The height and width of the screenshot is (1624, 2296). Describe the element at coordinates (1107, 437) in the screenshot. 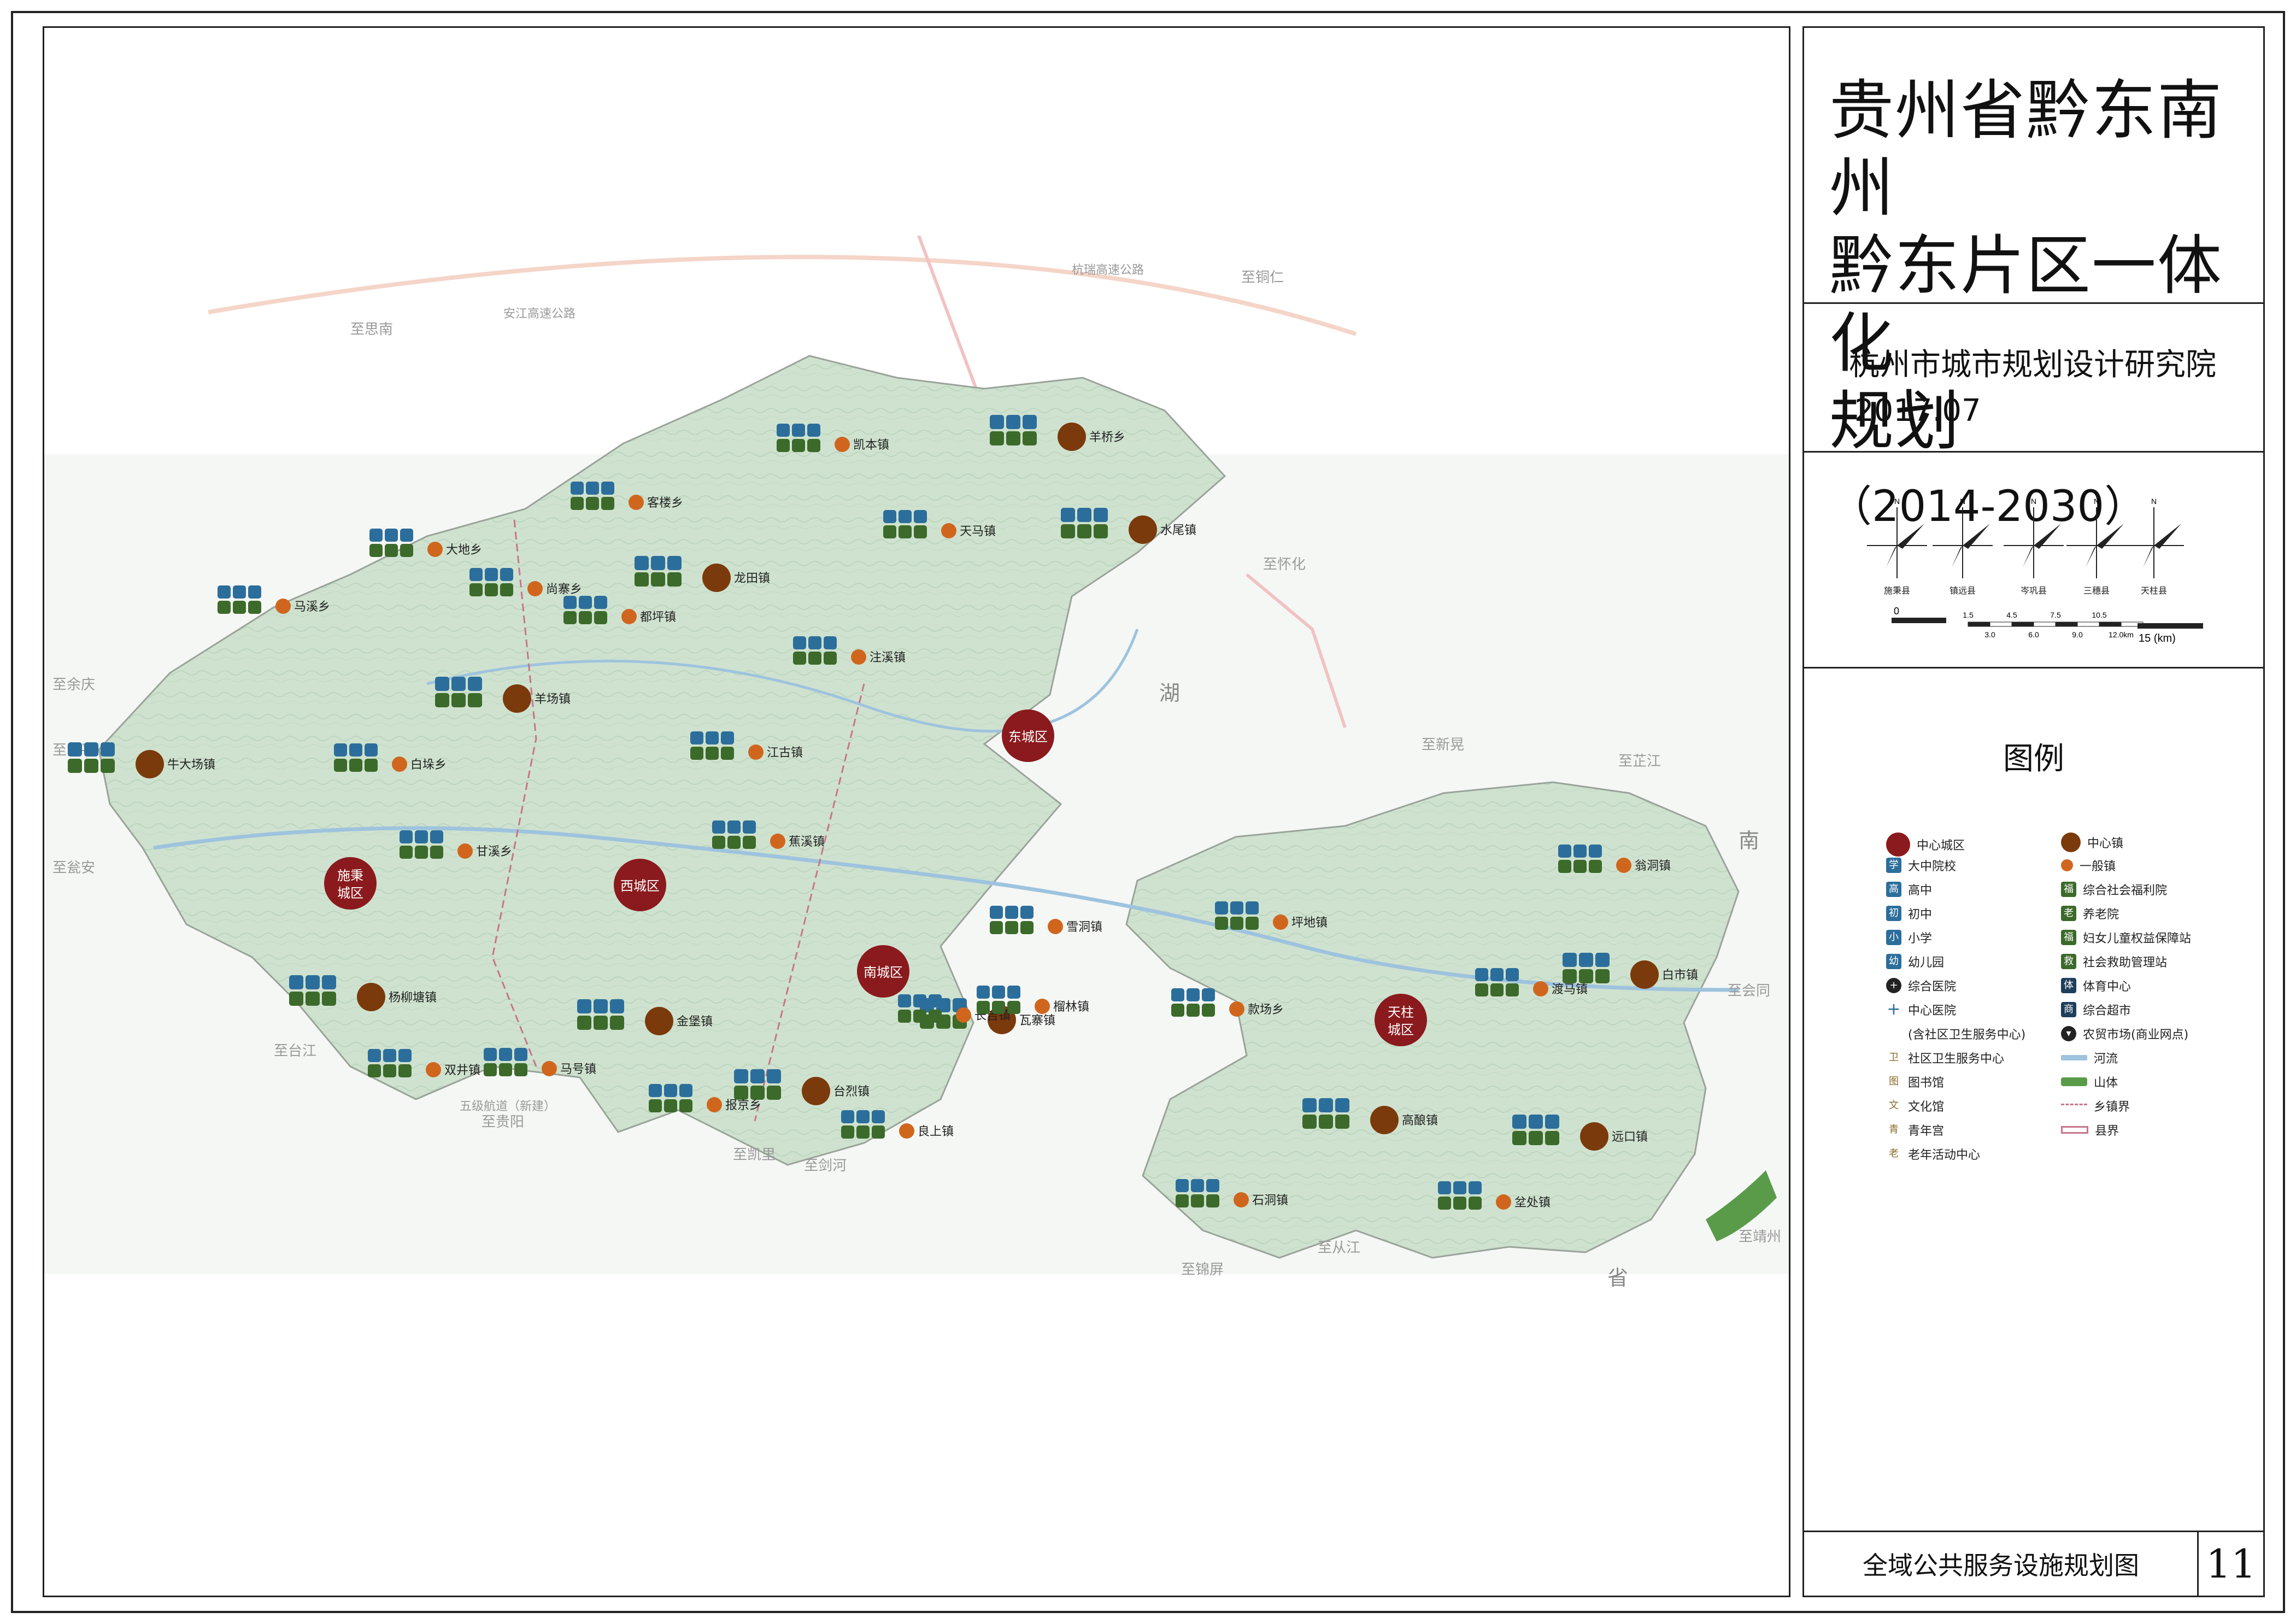

I see `center-town-label: 羊桥乡` at that location.